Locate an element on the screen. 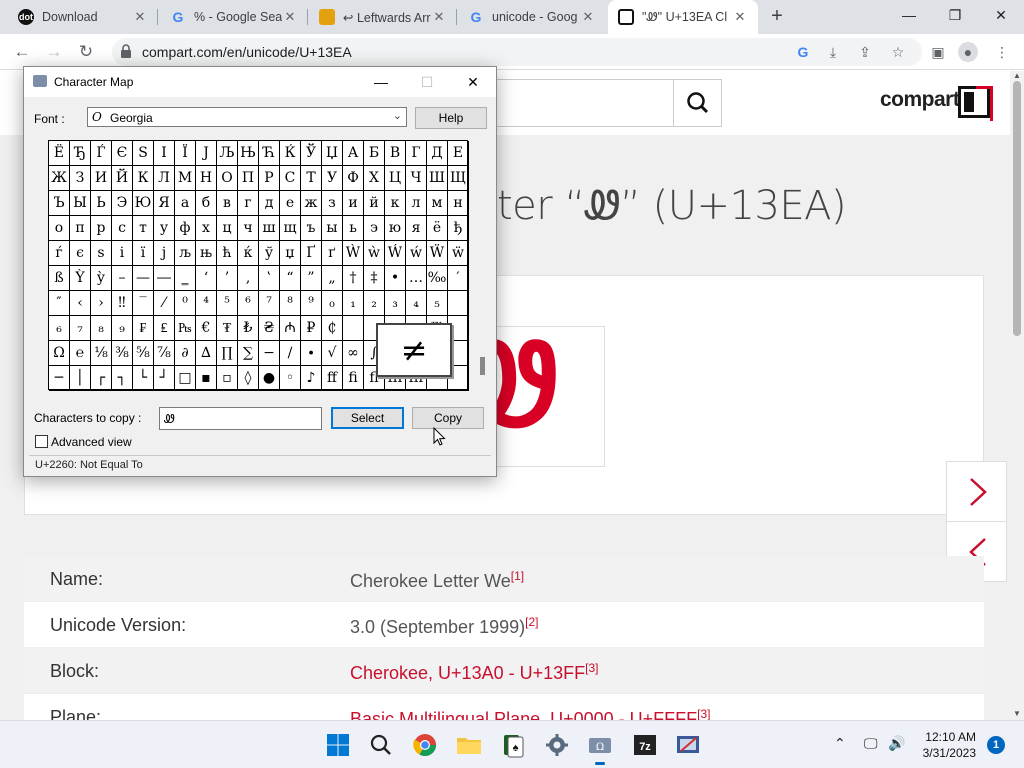 The image size is (1024, 768). char-cell: ё is located at coordinates (437, 228).